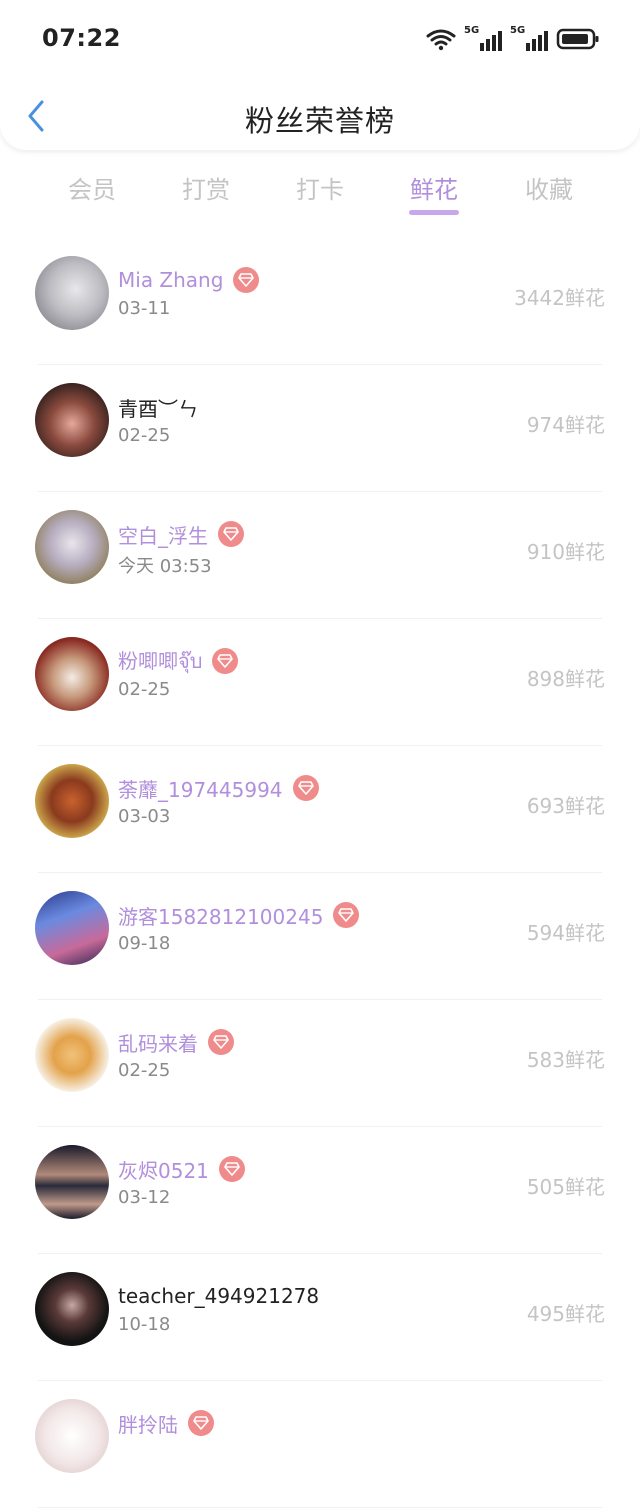 The image size is (640, 1508). Describe the element at coordinates (320, 682) in the screenshot. I see `list-item: 粉唧唧จุ๊บ 02-25 898鲜花` at that location.